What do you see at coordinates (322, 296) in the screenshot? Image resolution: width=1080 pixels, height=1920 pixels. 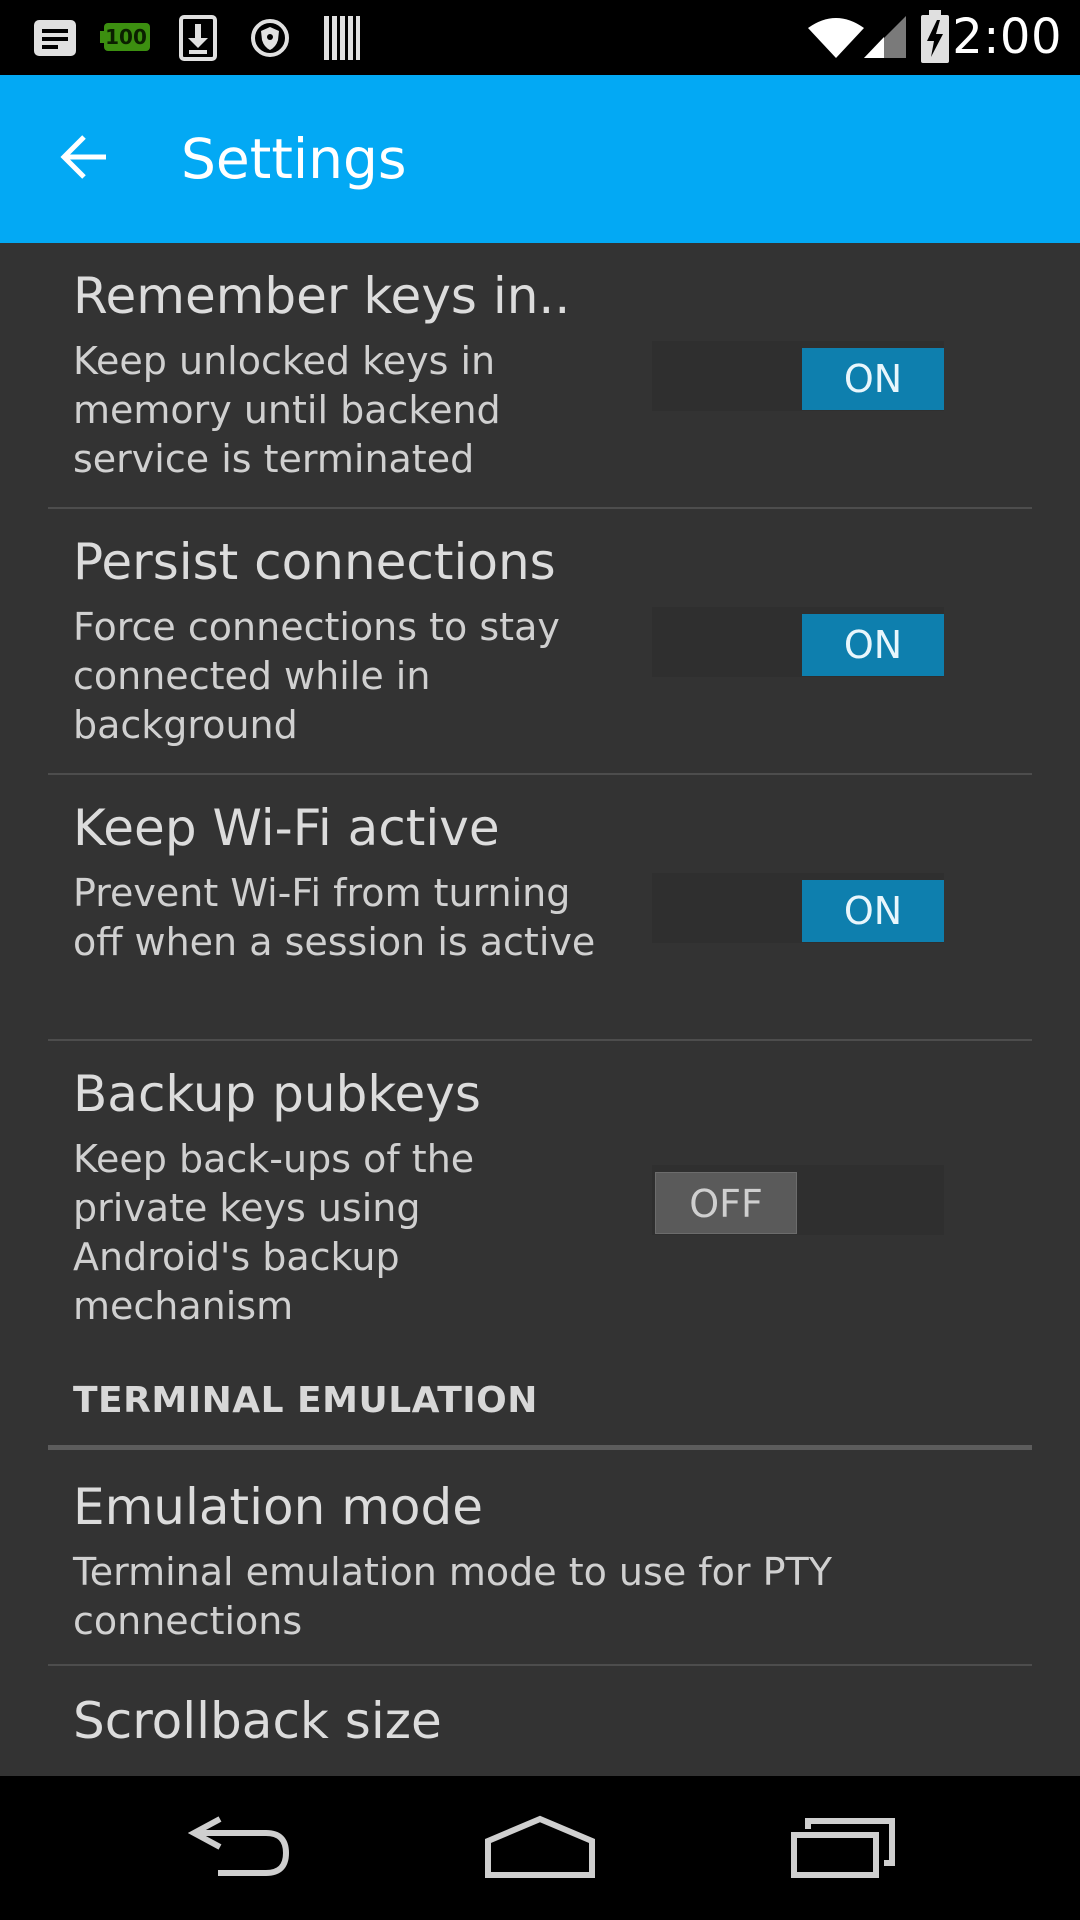 I see `pref-title: Remember keys in..` at bounding box center [322, 296].